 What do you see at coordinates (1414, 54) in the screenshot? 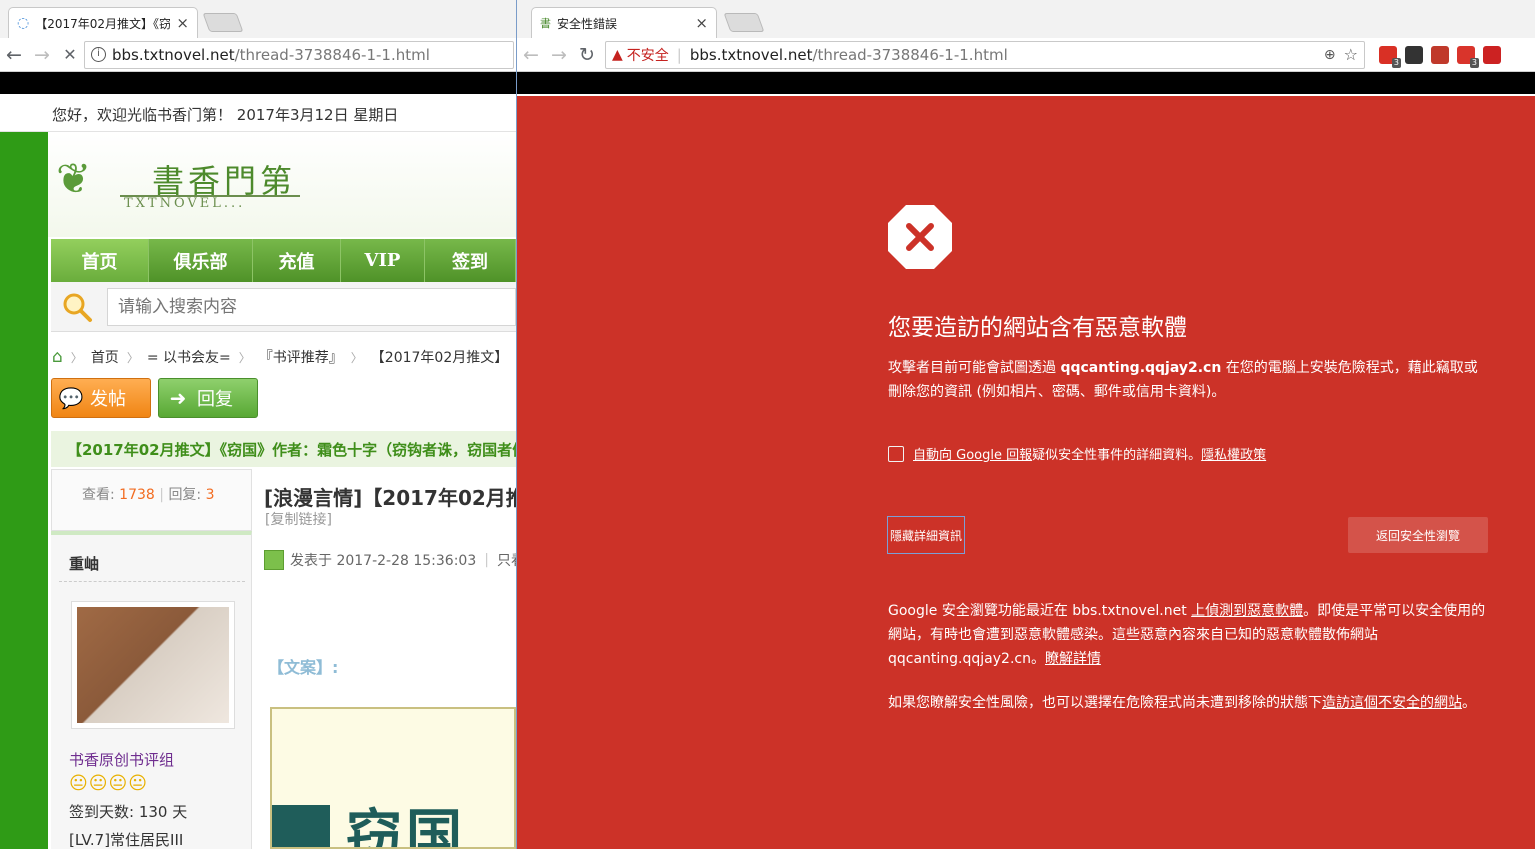
I see `extension-dark-icon` at bounding box center [1414, 54].